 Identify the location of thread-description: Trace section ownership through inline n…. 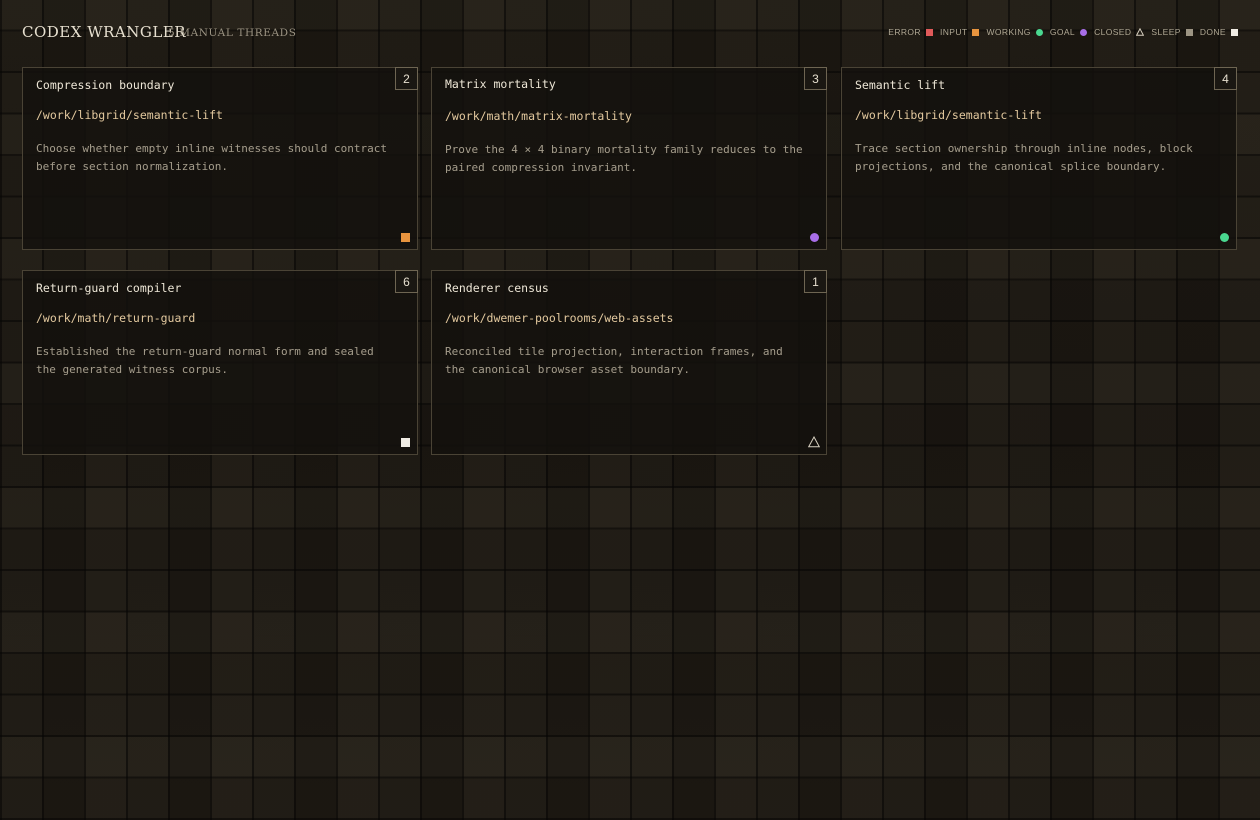
(1024, 157).